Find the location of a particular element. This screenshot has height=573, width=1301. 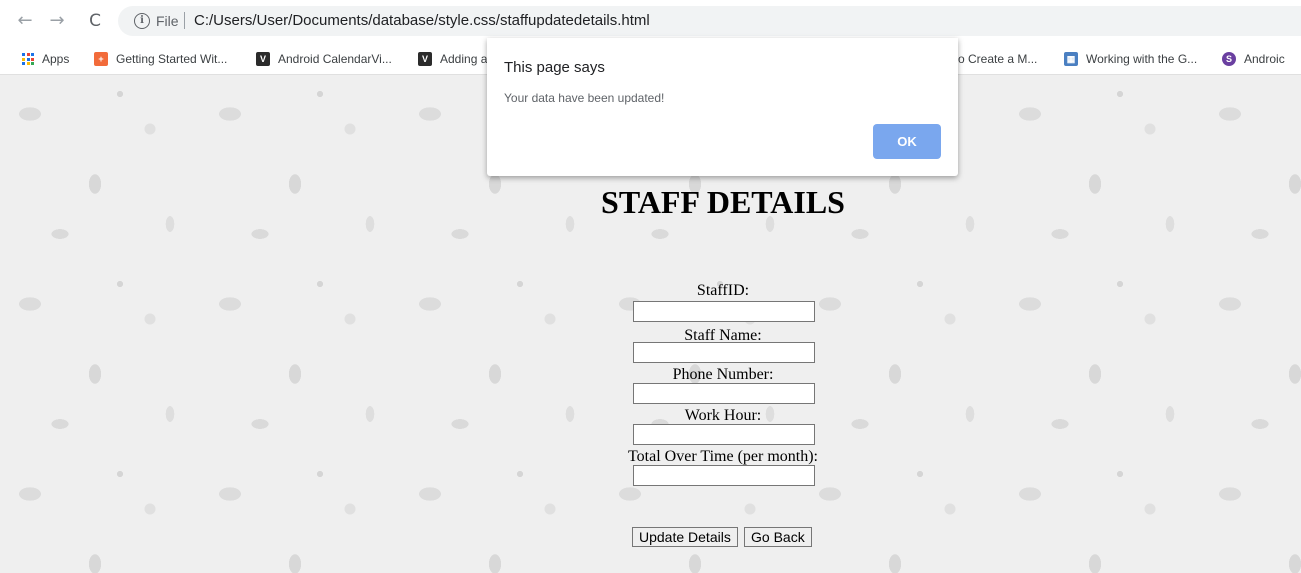

bookmark-label: Androic is located at coordinates (1264, 59).